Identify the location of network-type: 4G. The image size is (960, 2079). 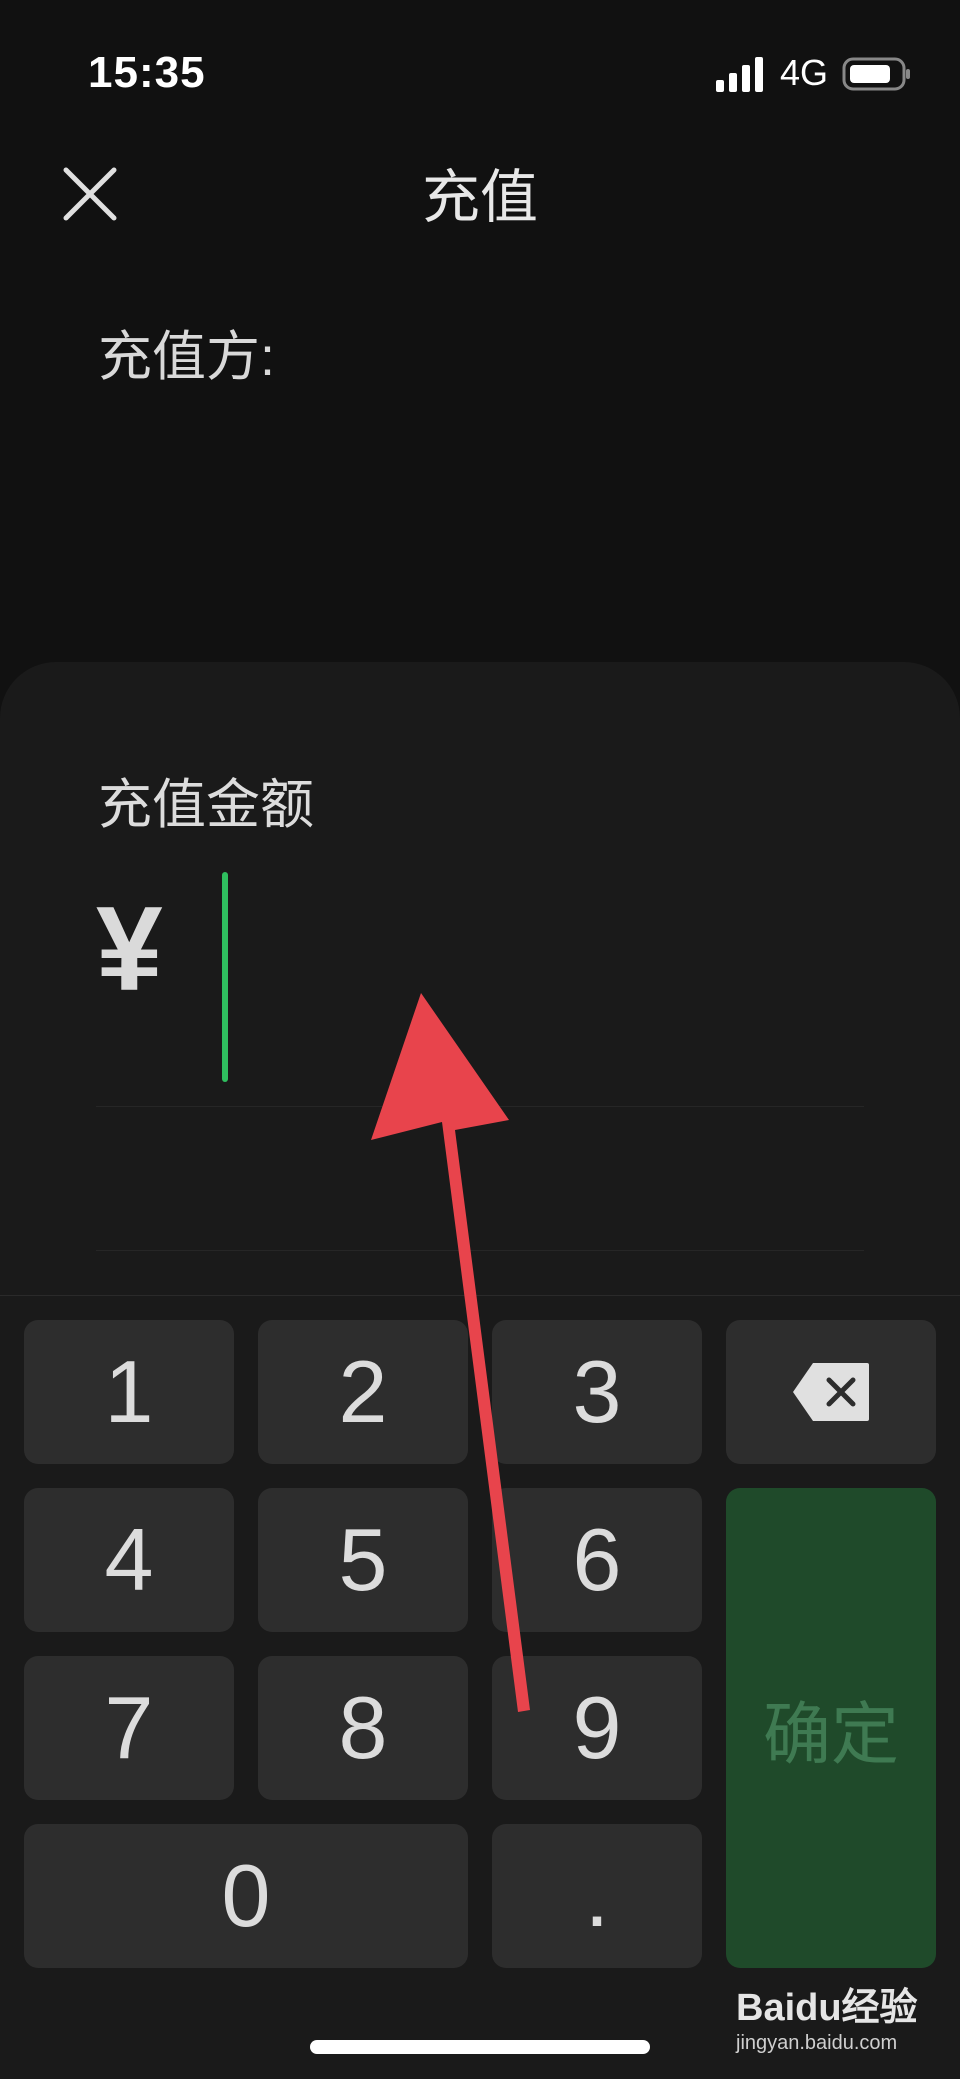
(804, 72).